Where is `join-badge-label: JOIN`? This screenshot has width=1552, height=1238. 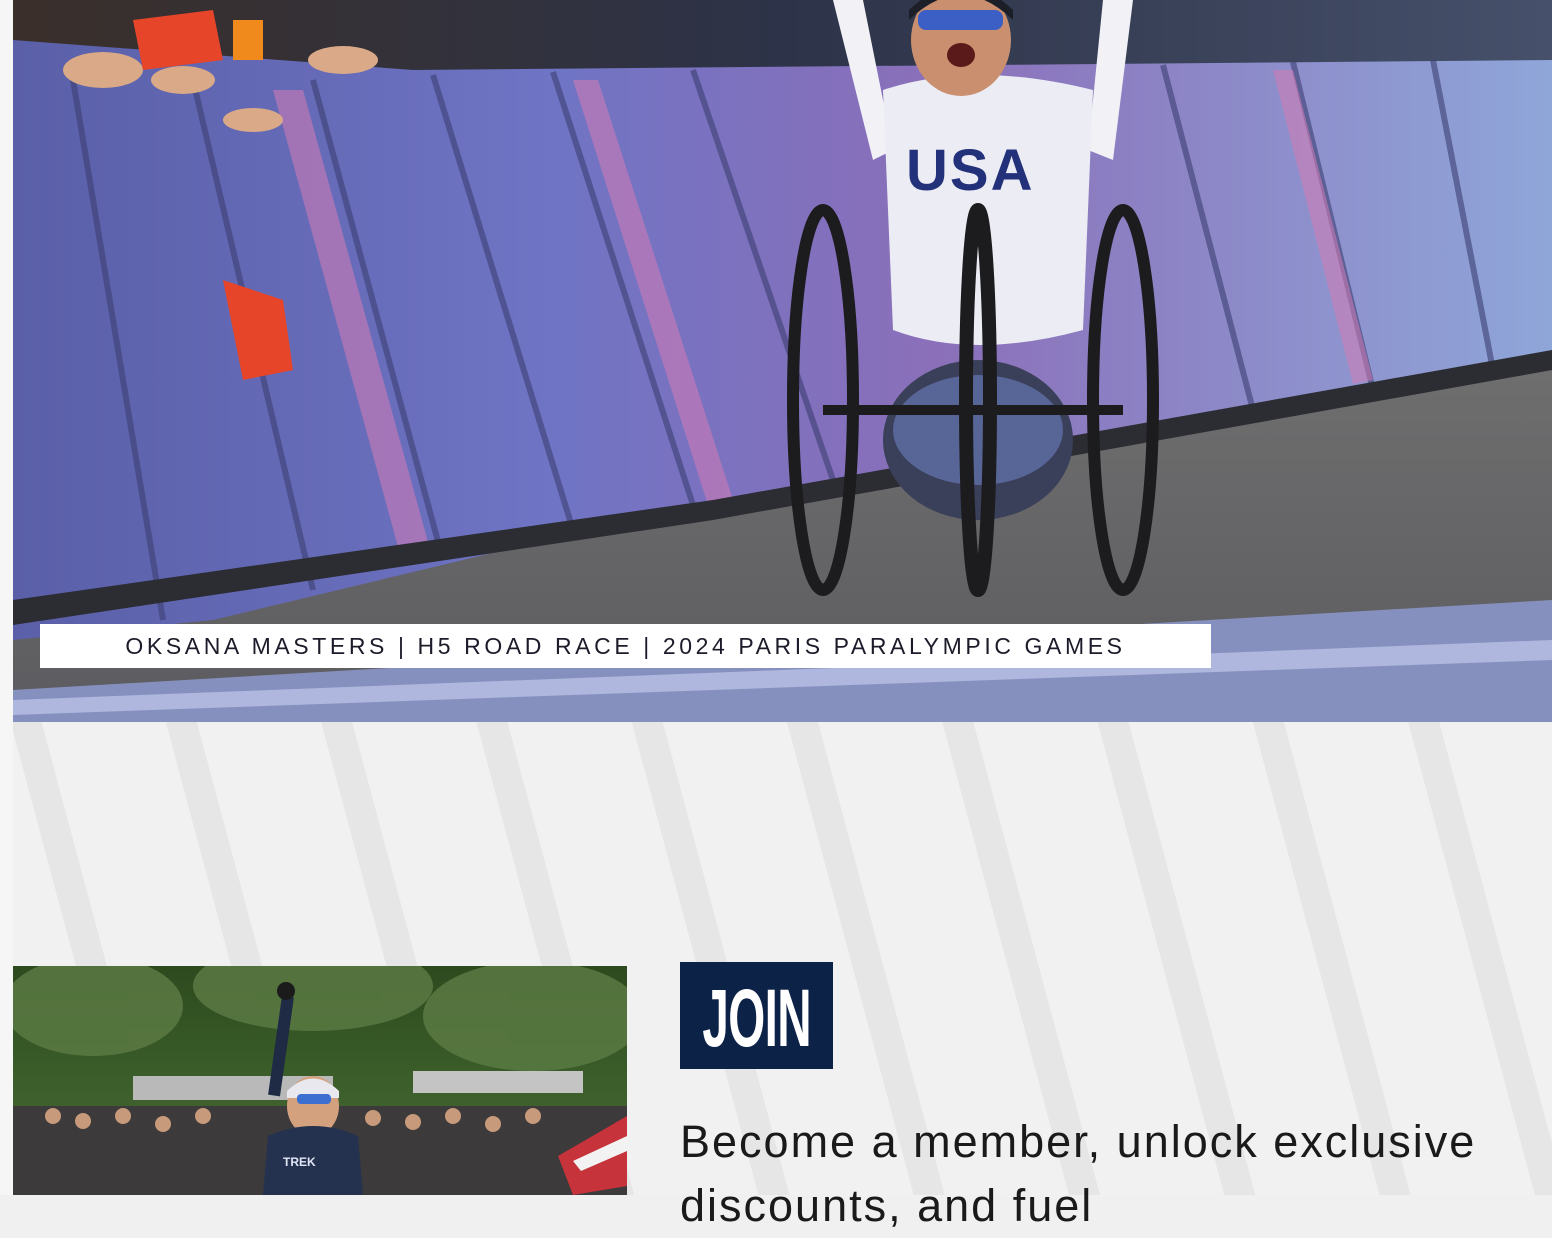 join-badge-label: JOIN is located at coordinates (756, 1018).